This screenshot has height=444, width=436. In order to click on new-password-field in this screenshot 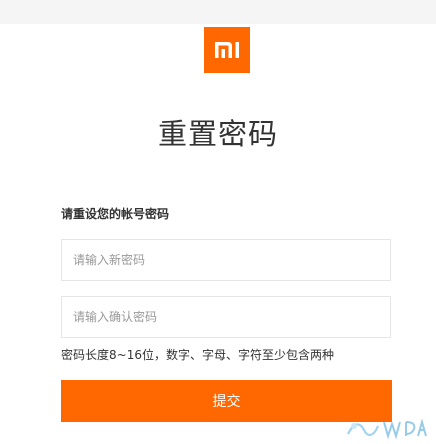, I will do `click(226, 260)`.